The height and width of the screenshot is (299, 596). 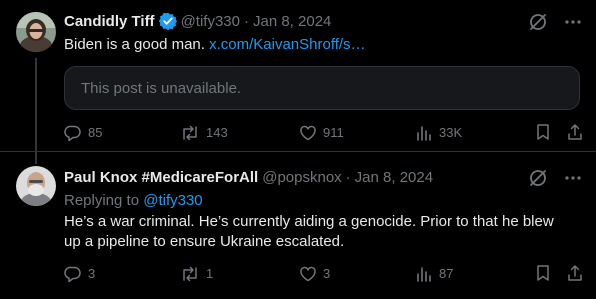 What do you see at coordinates (161, 88) in the screenshot?
I see `unavailable-text: This post is unavailable.` at bounding box center [161, 88].